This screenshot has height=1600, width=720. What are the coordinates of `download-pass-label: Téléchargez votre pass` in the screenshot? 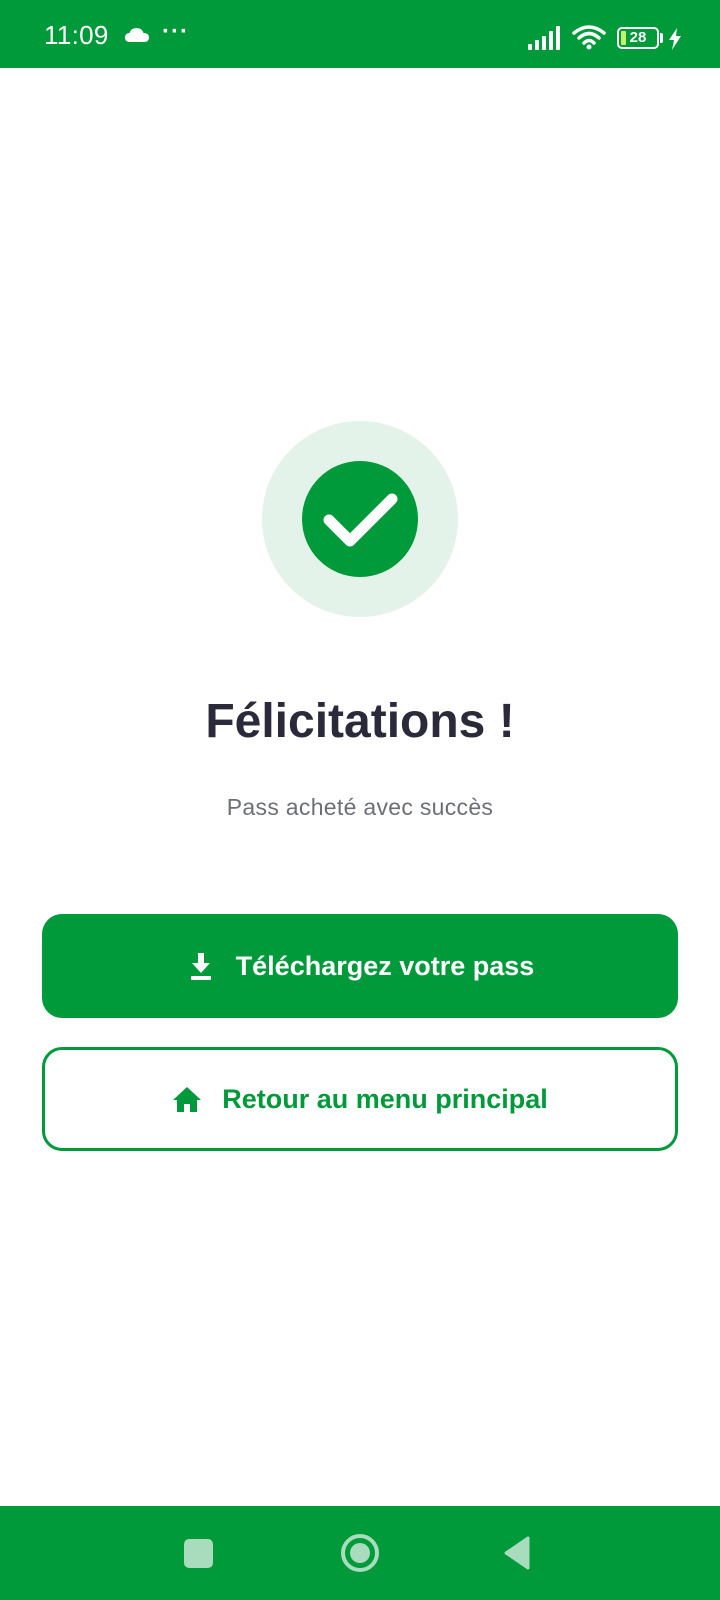 It's located at (385, 965).